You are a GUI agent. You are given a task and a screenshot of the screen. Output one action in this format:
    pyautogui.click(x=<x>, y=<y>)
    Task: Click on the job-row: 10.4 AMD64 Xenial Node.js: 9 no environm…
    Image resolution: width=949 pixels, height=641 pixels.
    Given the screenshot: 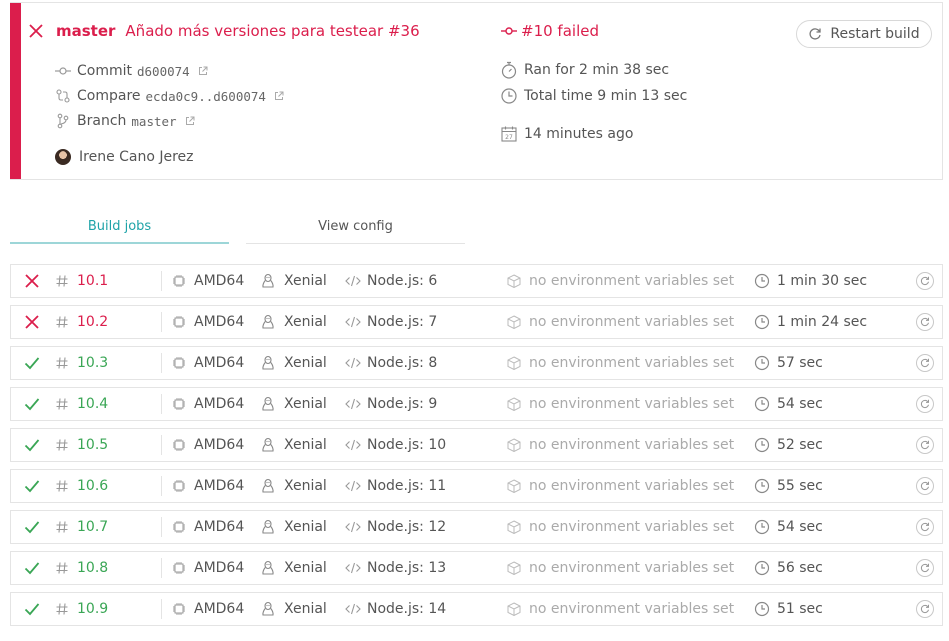 What is the action you would take?
    pyautogui.click(x=476, y=404)
    